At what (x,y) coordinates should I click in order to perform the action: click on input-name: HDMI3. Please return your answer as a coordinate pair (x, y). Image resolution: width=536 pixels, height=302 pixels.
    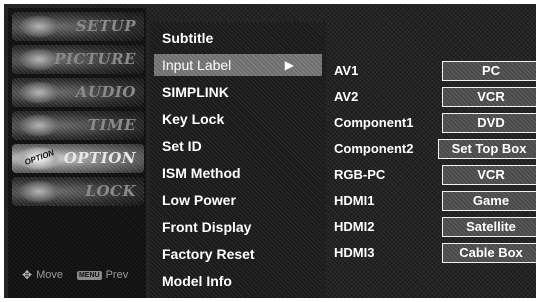
    Looking at the image, I should click on (354, 252).